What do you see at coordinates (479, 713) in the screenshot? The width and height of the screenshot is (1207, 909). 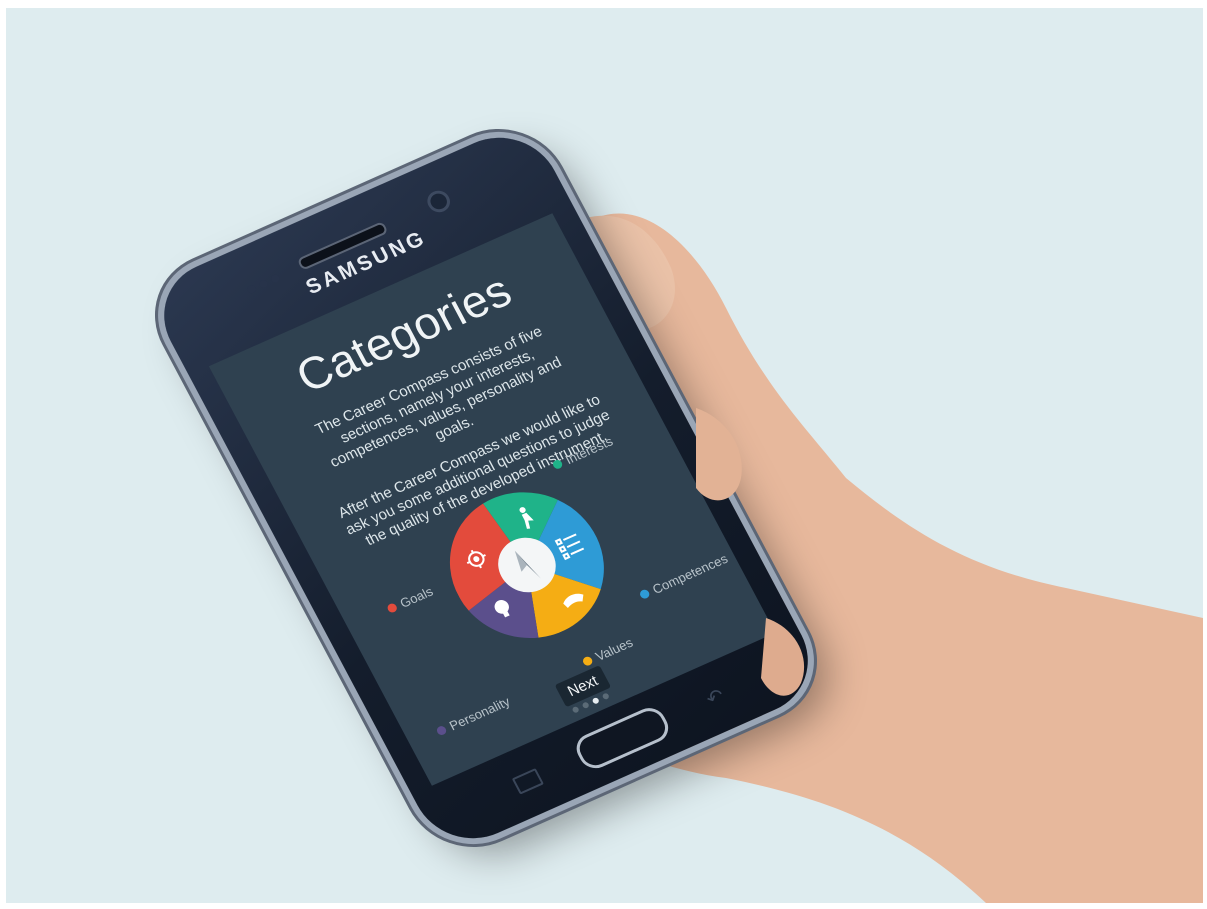 I see `legend-label: Personality` at bounding box center [479, 713].